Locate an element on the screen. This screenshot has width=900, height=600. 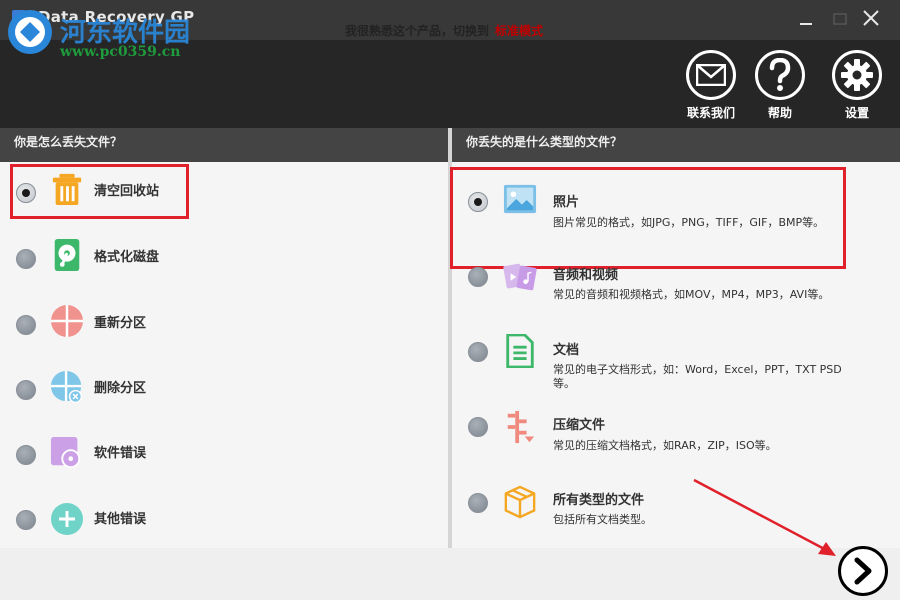
option-label-repartition: 重新分区 is located at coordinates (120, 323).